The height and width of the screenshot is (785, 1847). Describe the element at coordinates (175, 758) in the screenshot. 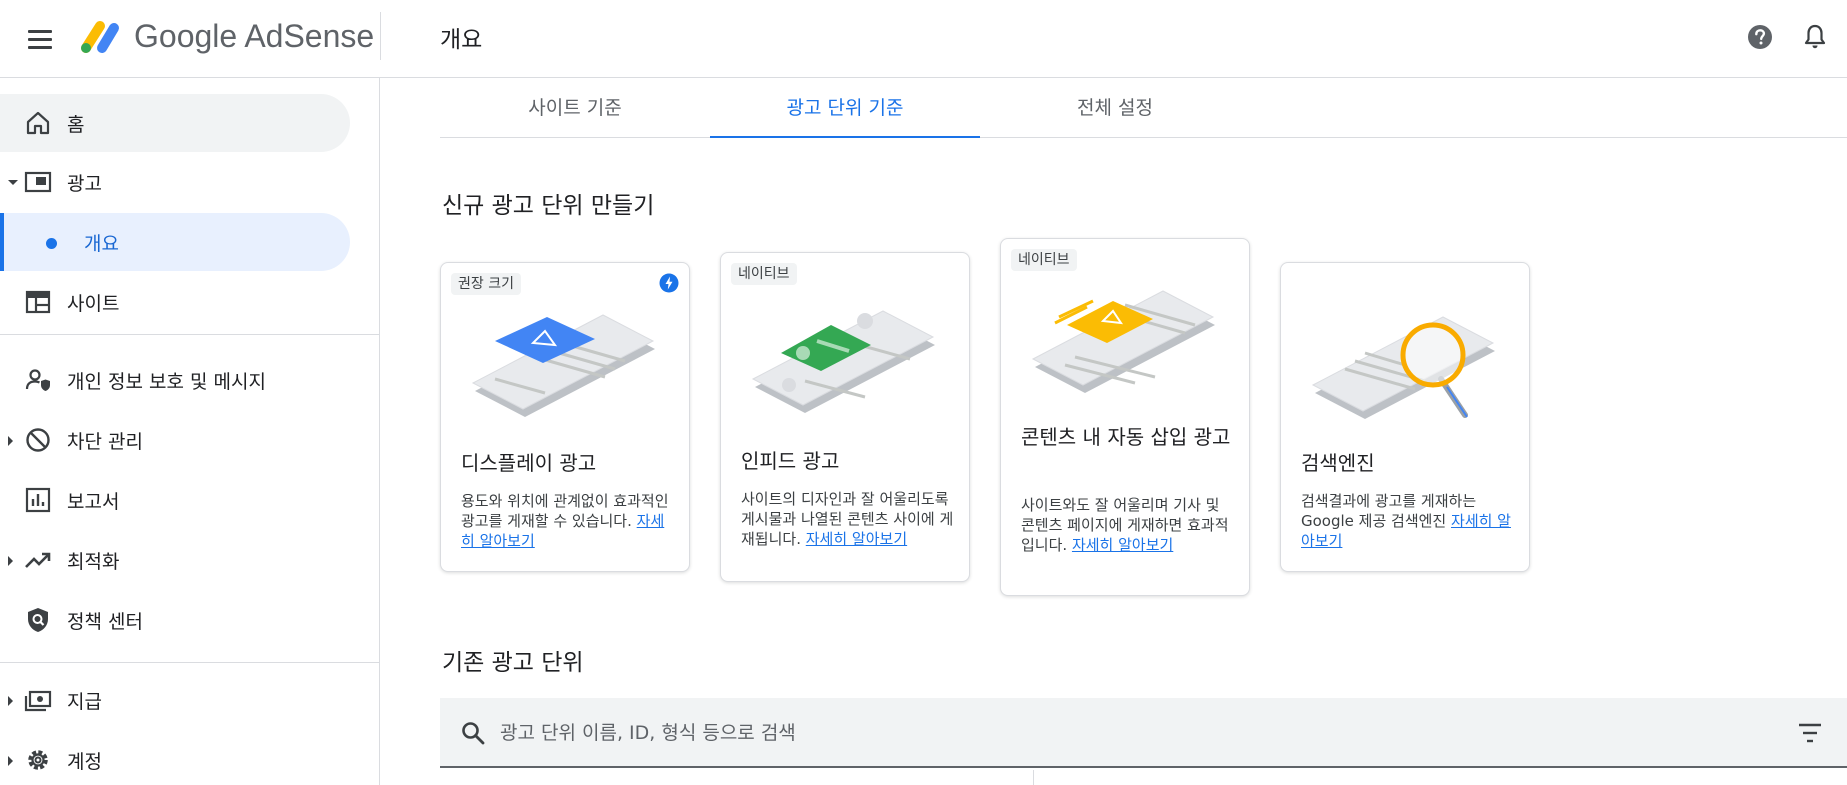

I see `sidebar-item-account: 계정` at that location.